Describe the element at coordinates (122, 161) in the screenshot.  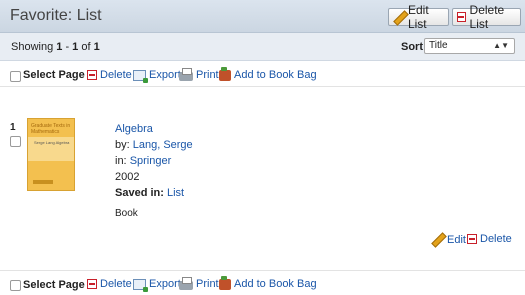
I see `publisher-label: in:` at that location.